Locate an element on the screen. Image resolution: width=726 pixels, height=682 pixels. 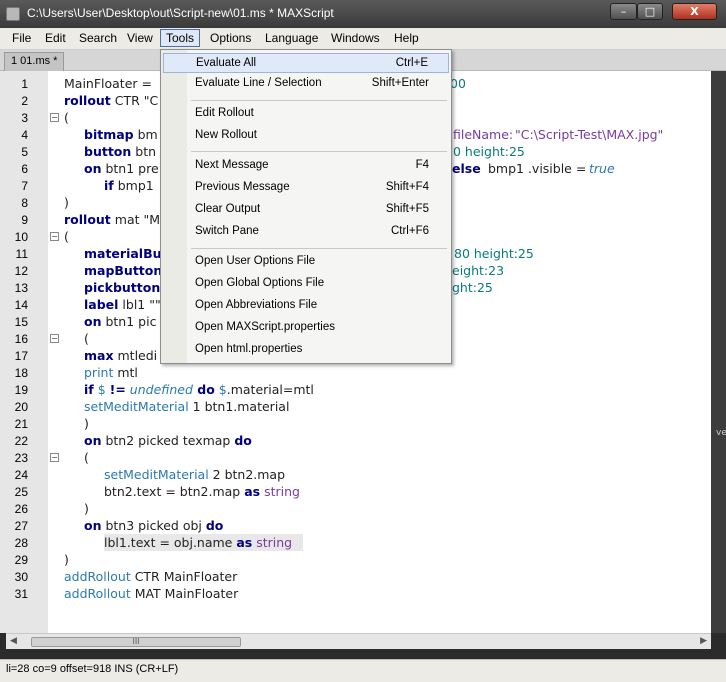
code-line-29: ) is located at coordinates (66, 559).